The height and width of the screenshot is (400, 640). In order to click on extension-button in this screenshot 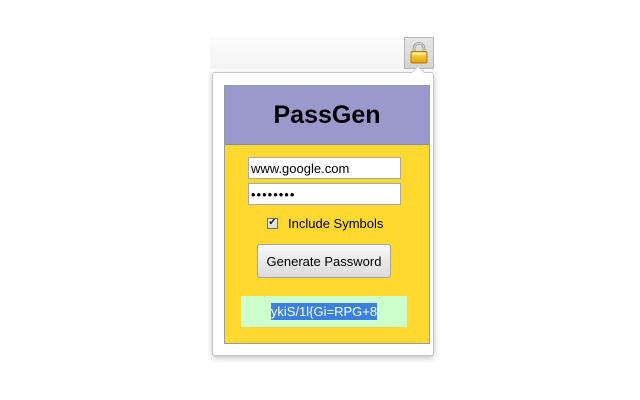, I will do `click(419, 53)`.